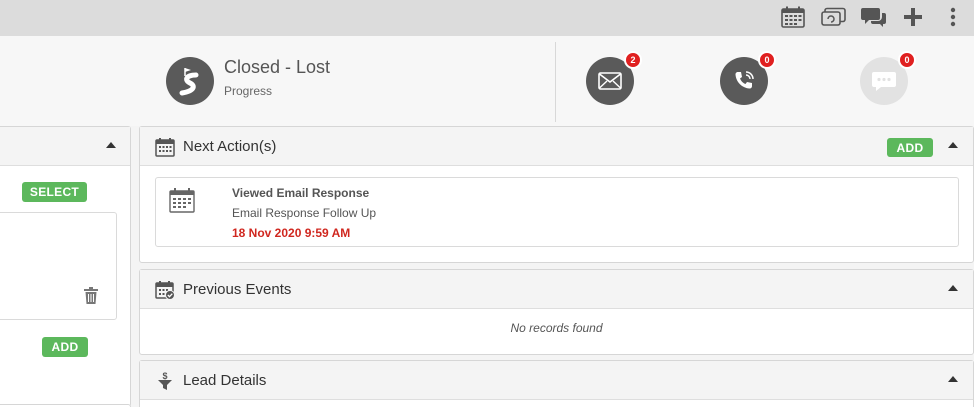 This screenshot has height=407, width=974. I want to click on email-button: 2, so click(614, 78).